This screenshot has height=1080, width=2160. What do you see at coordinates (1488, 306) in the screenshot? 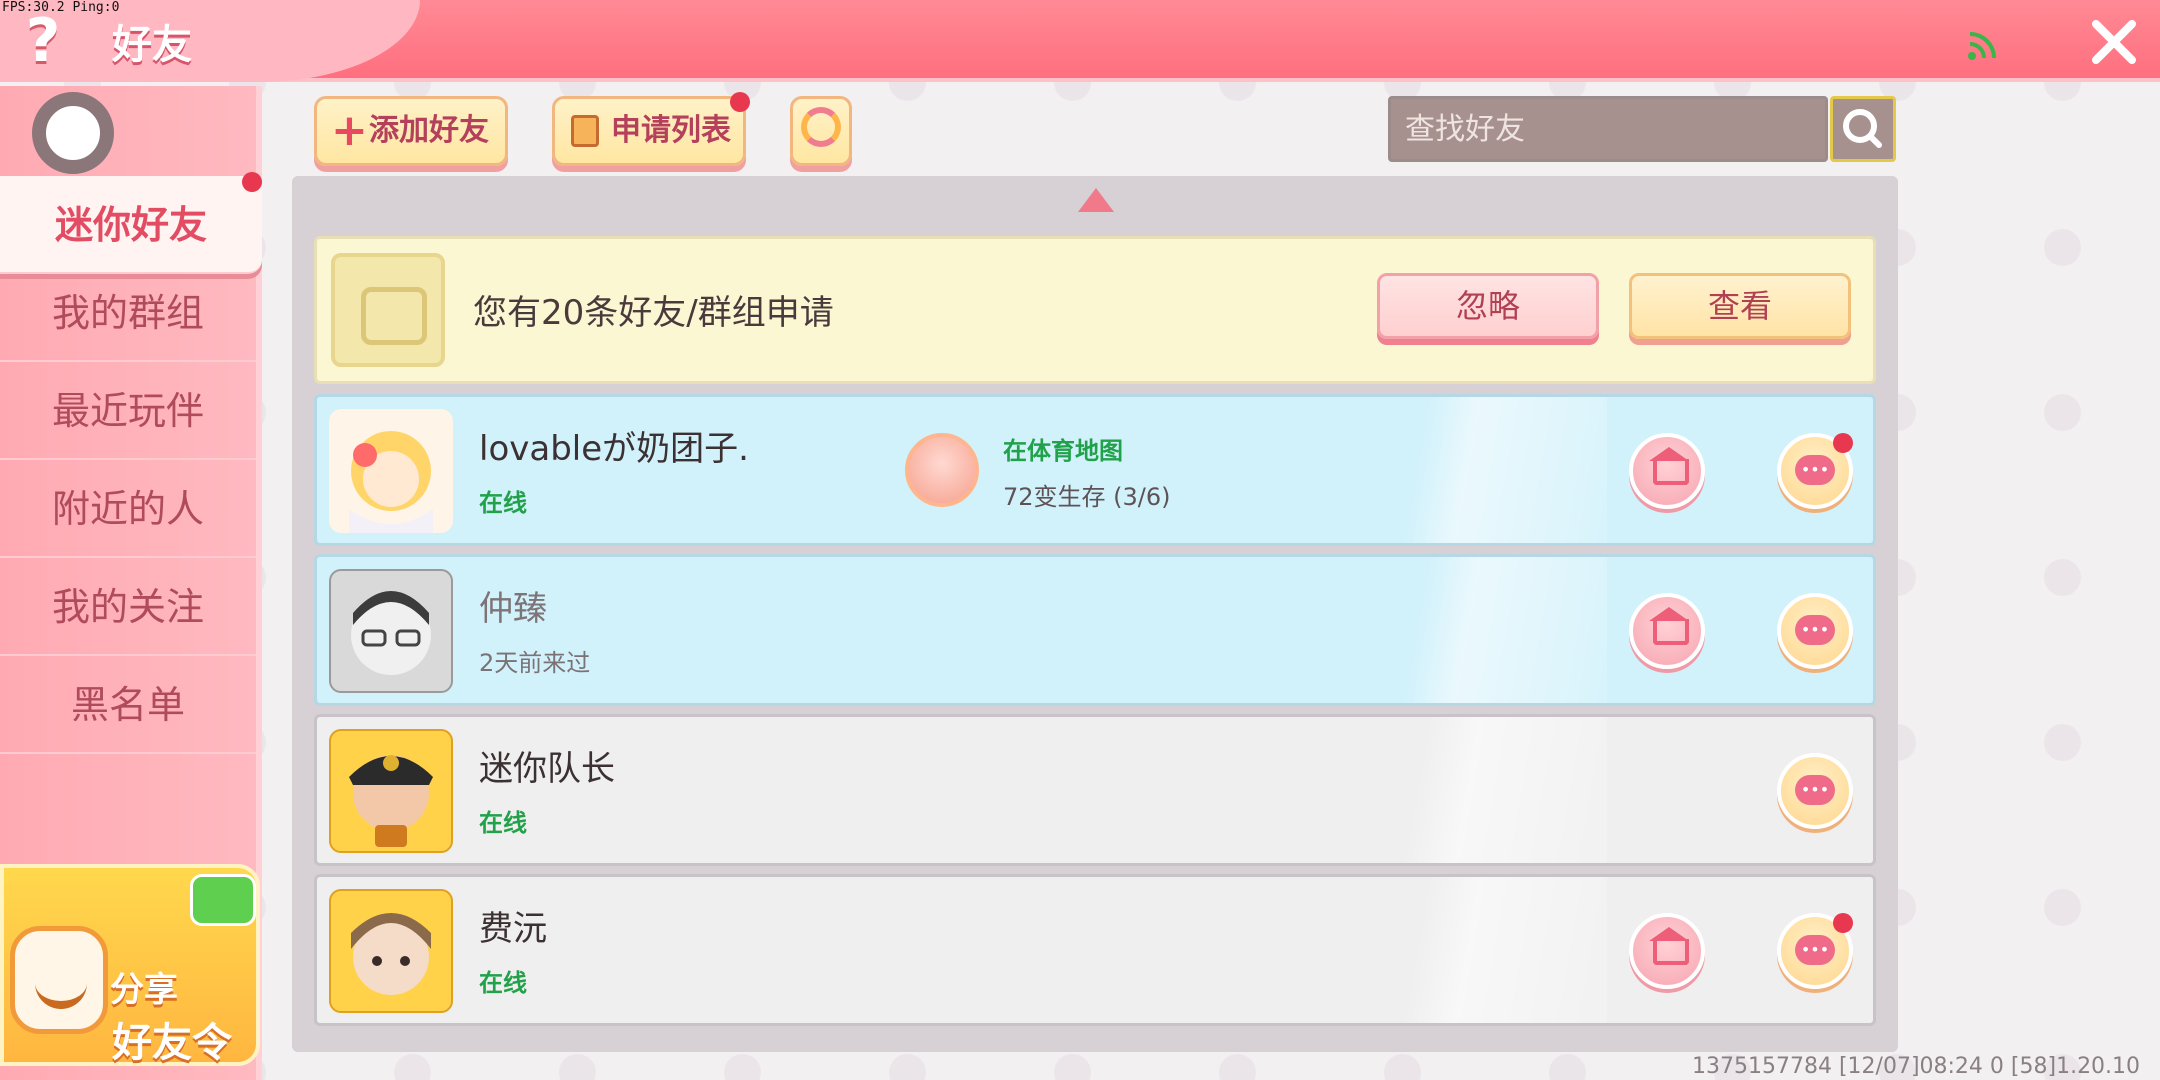
I see `ignore-button: 忽略` at bounding box center [1488, 306].